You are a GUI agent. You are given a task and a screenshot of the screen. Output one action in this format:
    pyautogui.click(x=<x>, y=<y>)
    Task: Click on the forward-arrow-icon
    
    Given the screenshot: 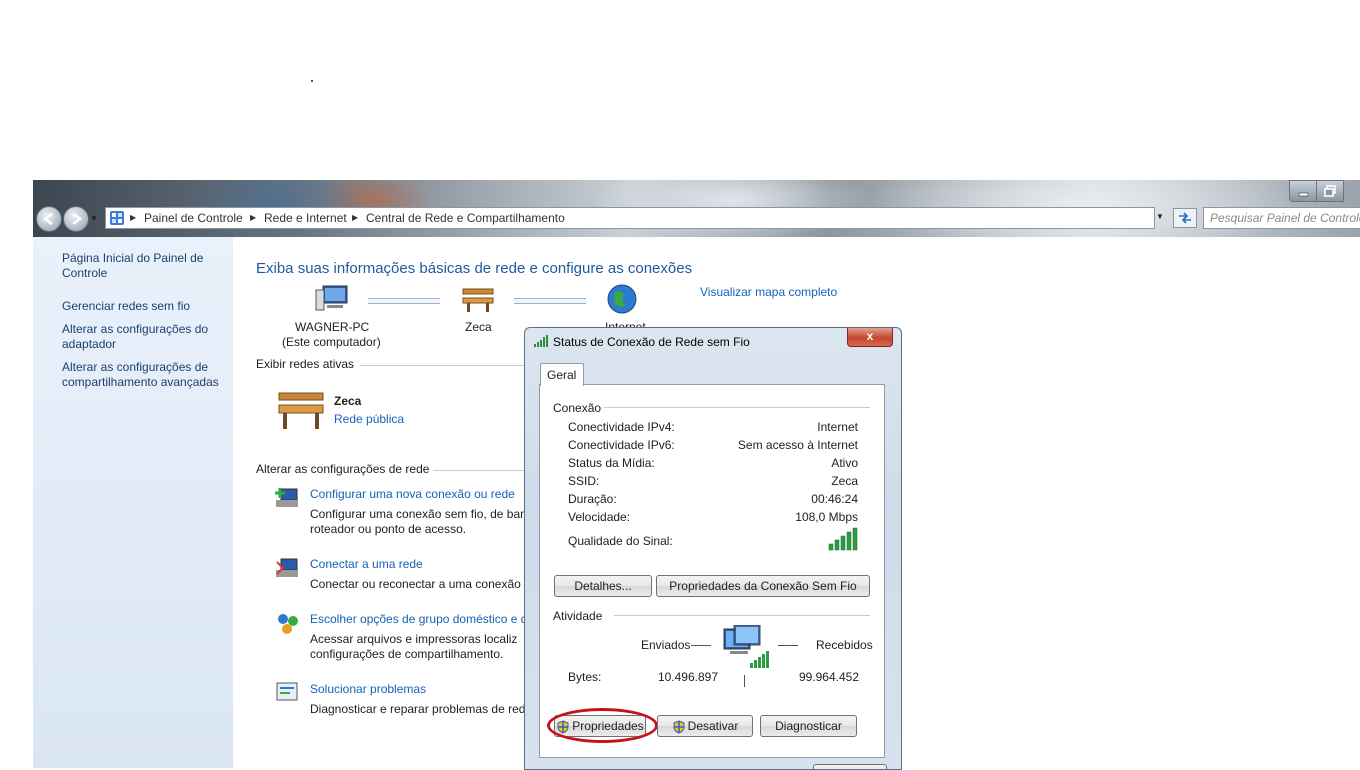 What is the action you would take?
    pyautogui.click(x=77, y=219)
    